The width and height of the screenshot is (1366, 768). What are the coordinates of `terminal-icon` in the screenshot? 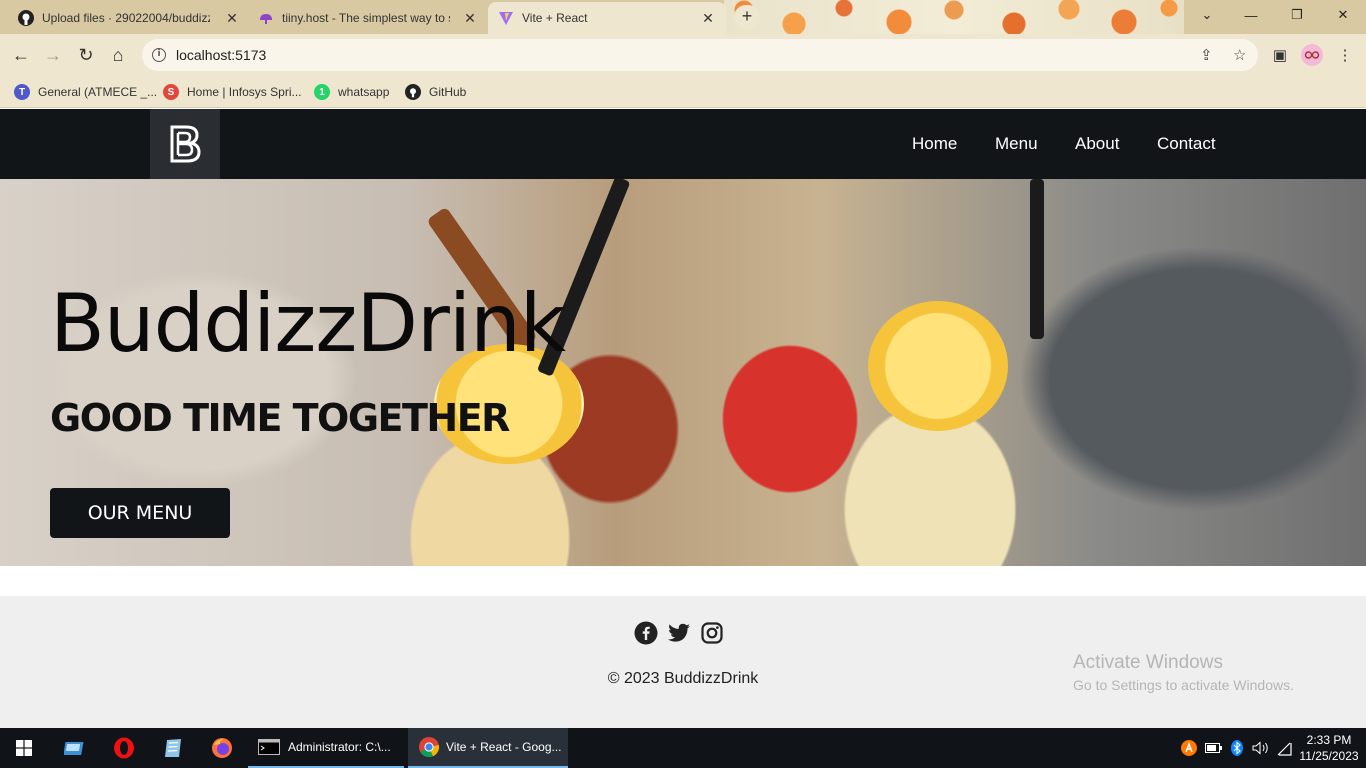 It's located at (269, 747).